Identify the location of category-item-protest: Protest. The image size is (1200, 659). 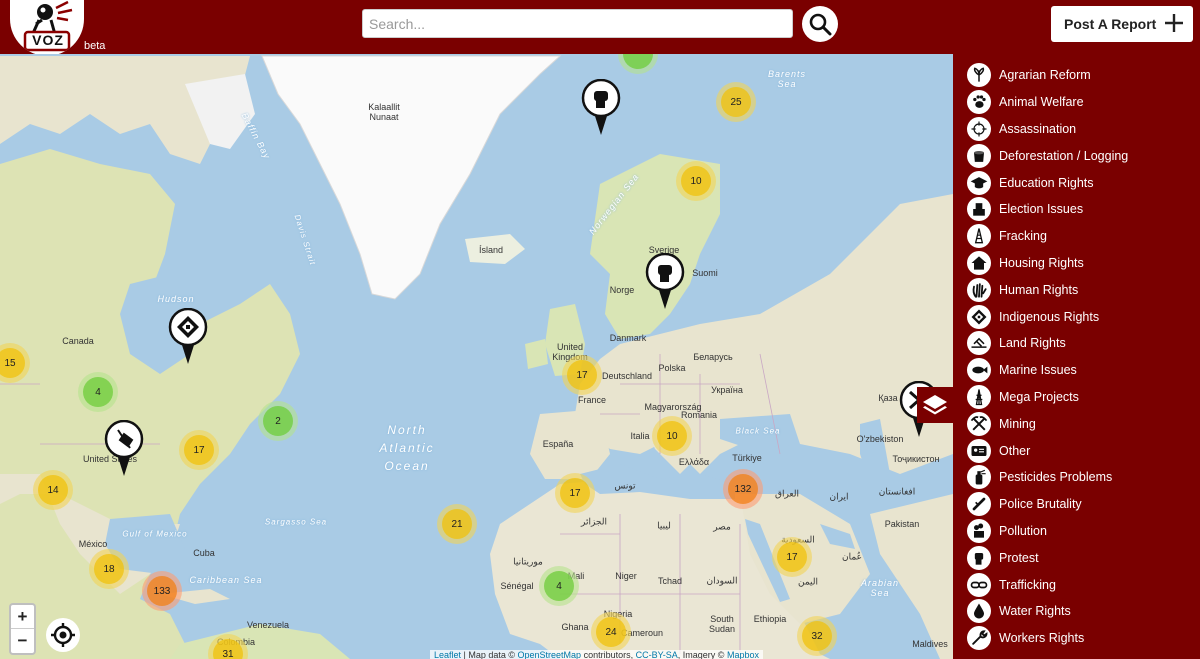
(1076, 557).